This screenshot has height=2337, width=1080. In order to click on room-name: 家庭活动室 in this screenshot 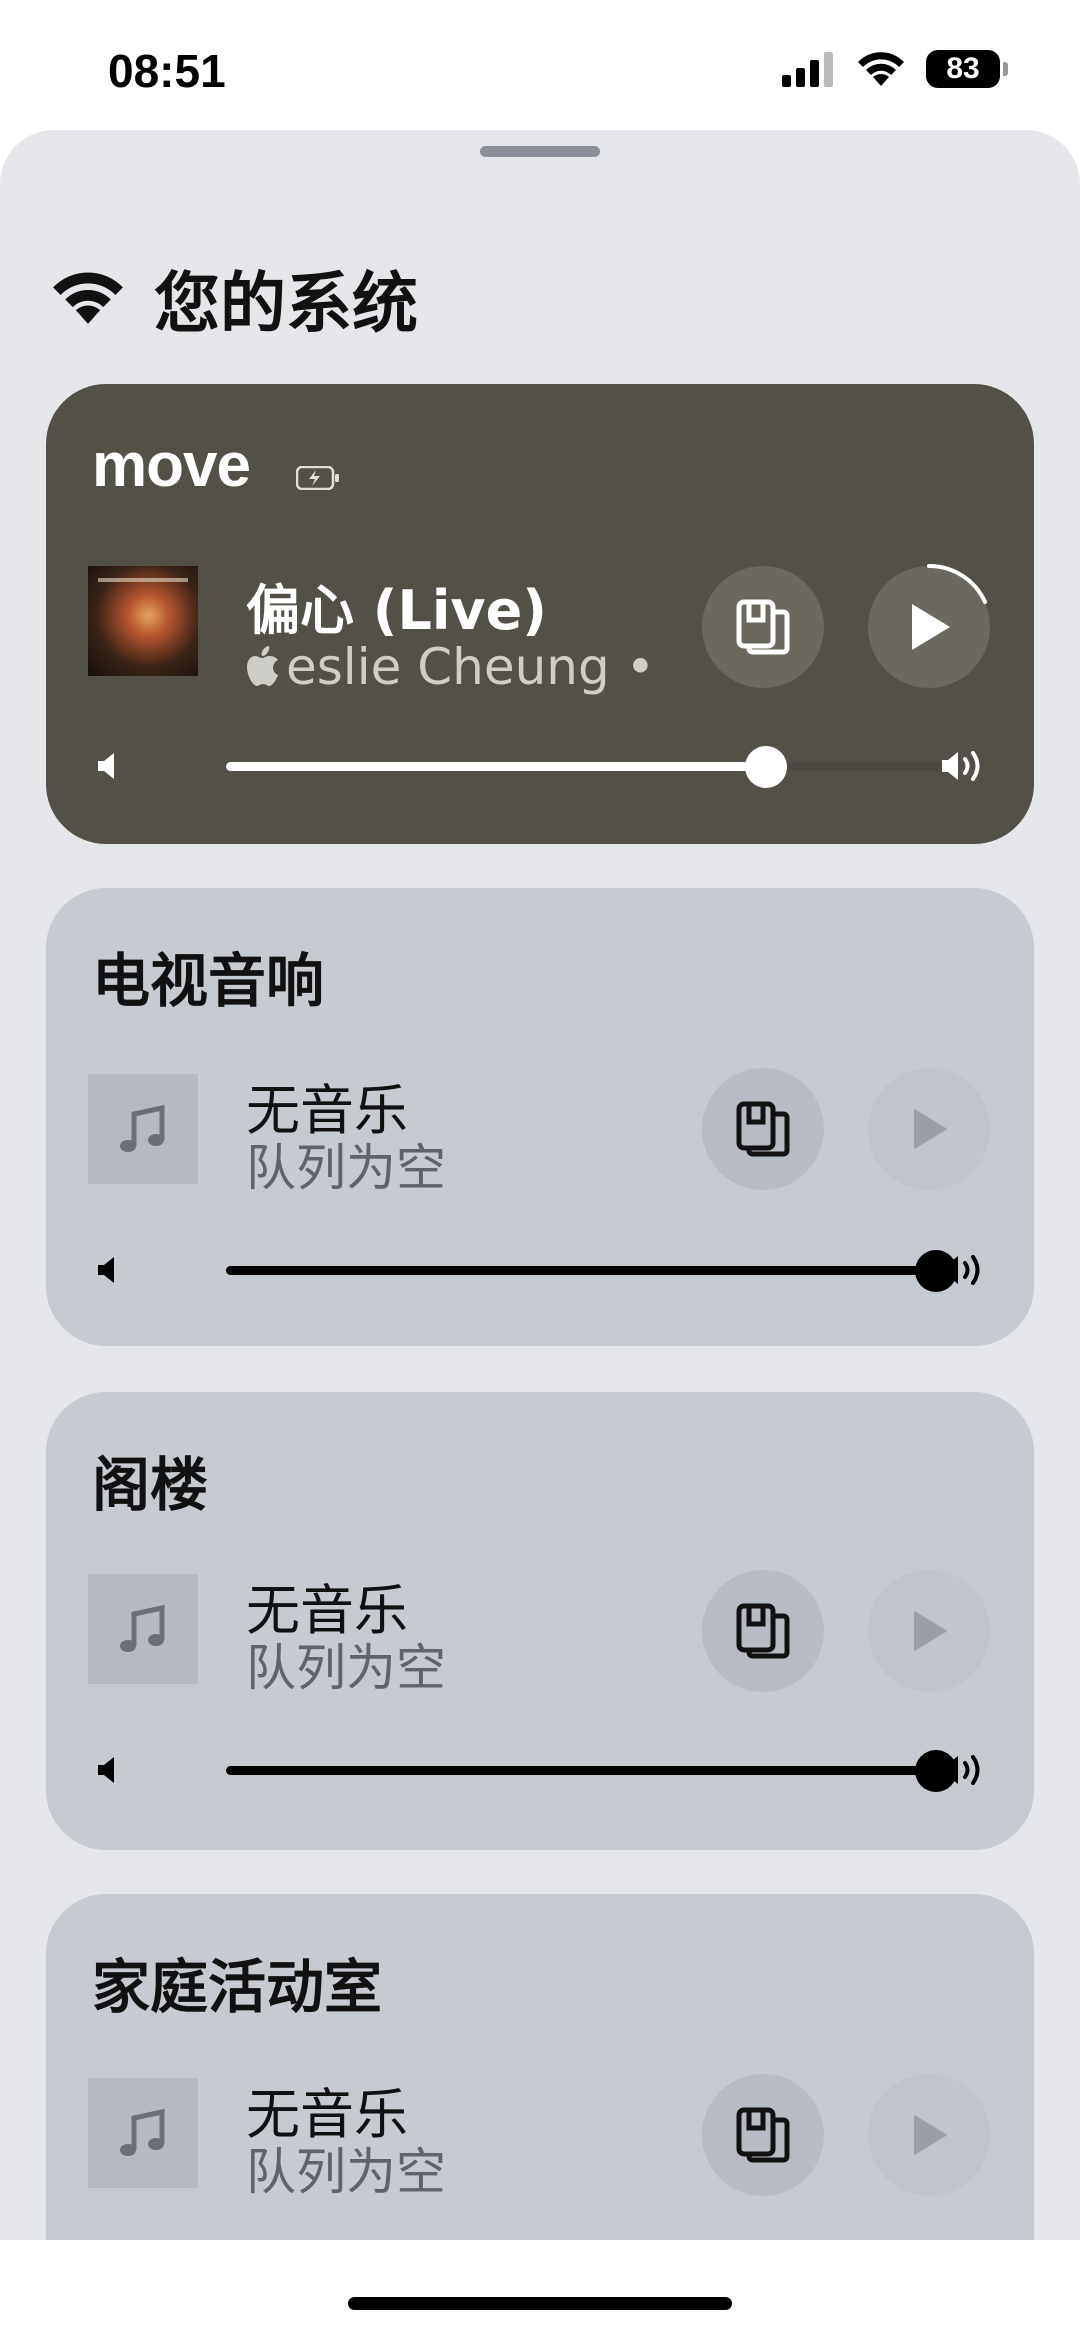, I will do `click(237, 1987)`.